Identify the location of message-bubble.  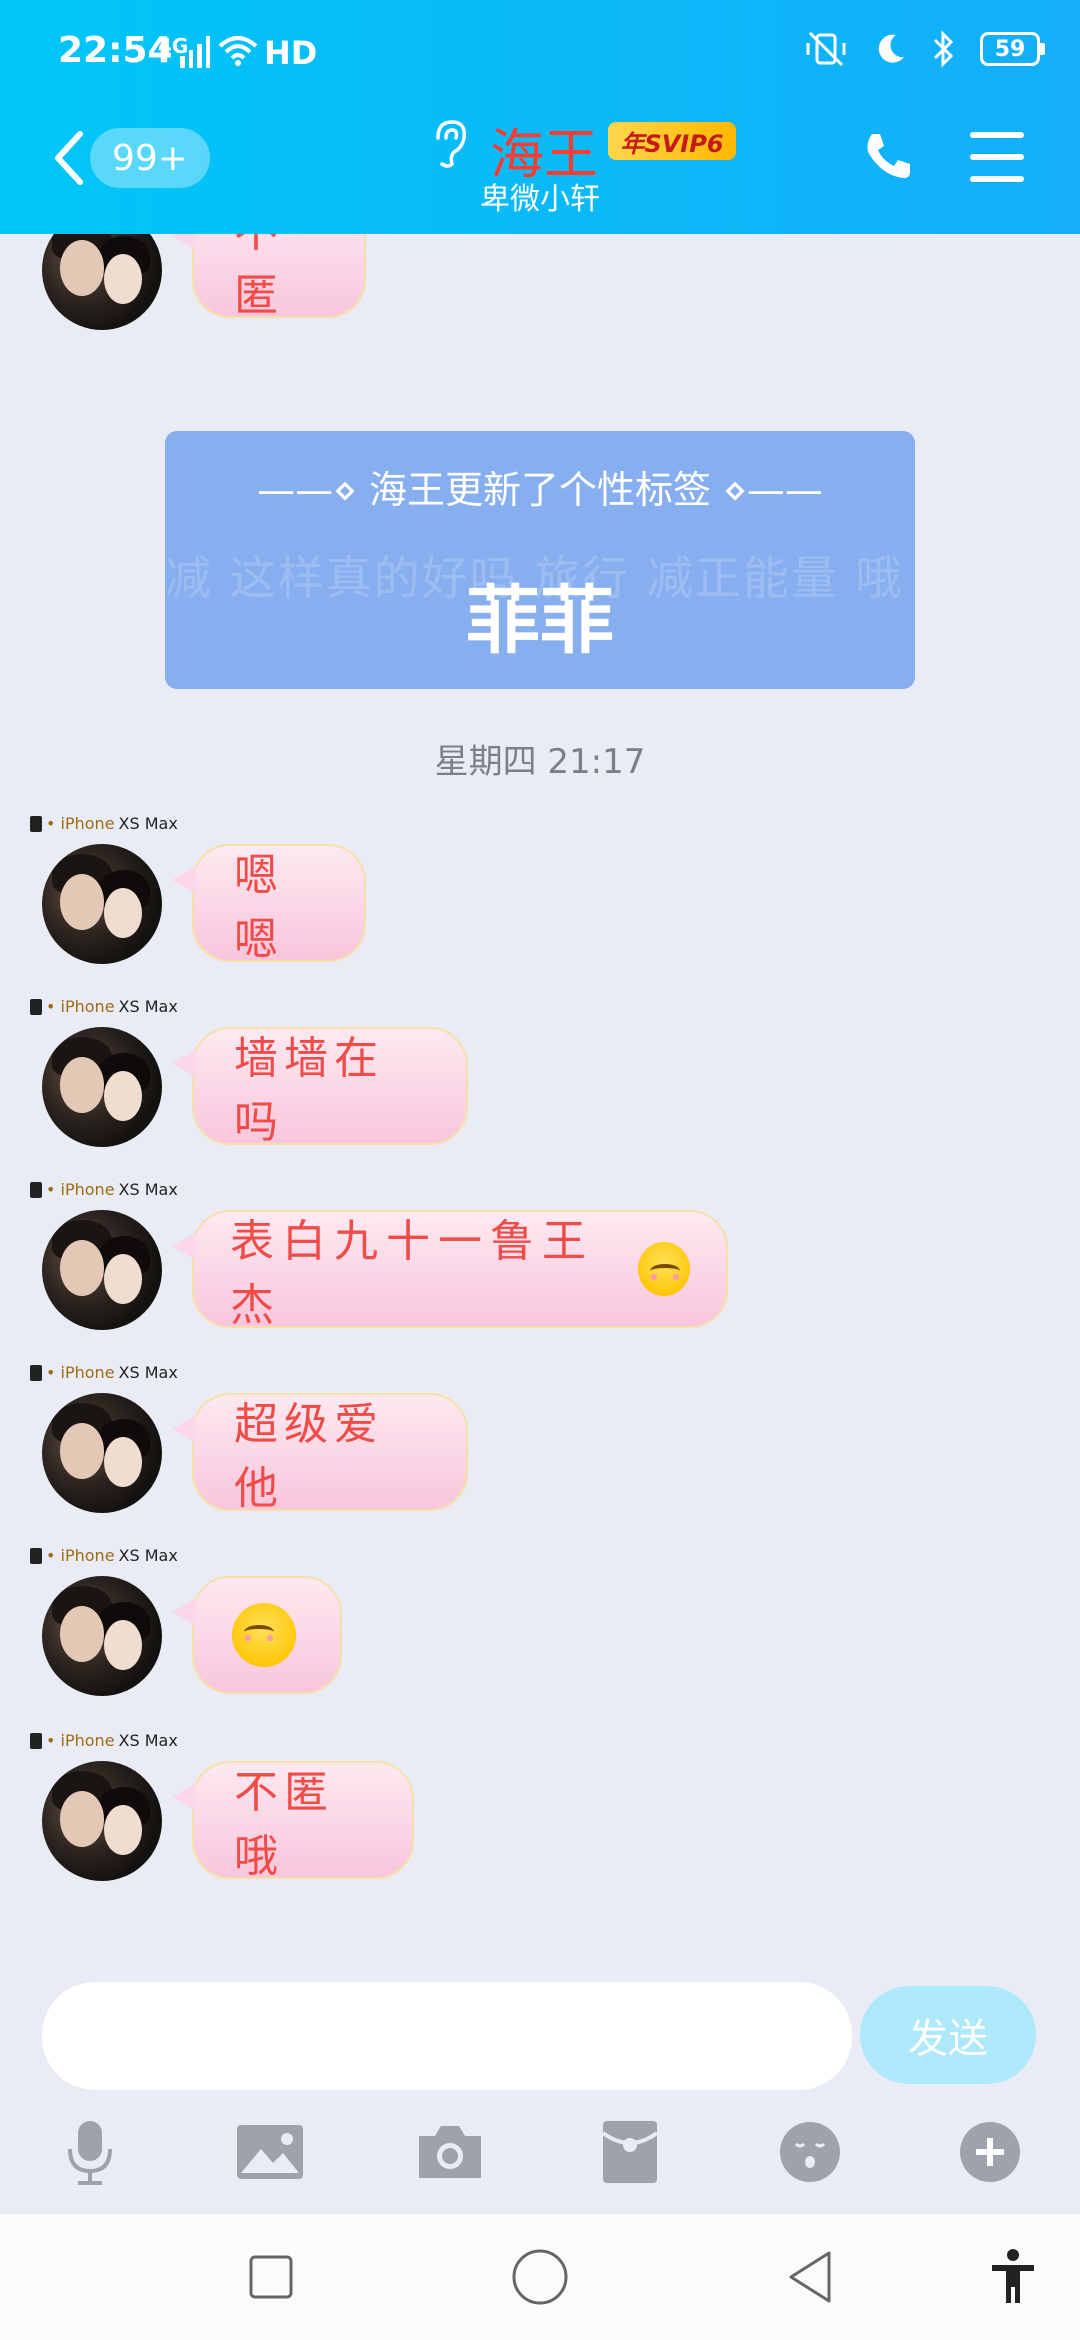
(257, 1635).